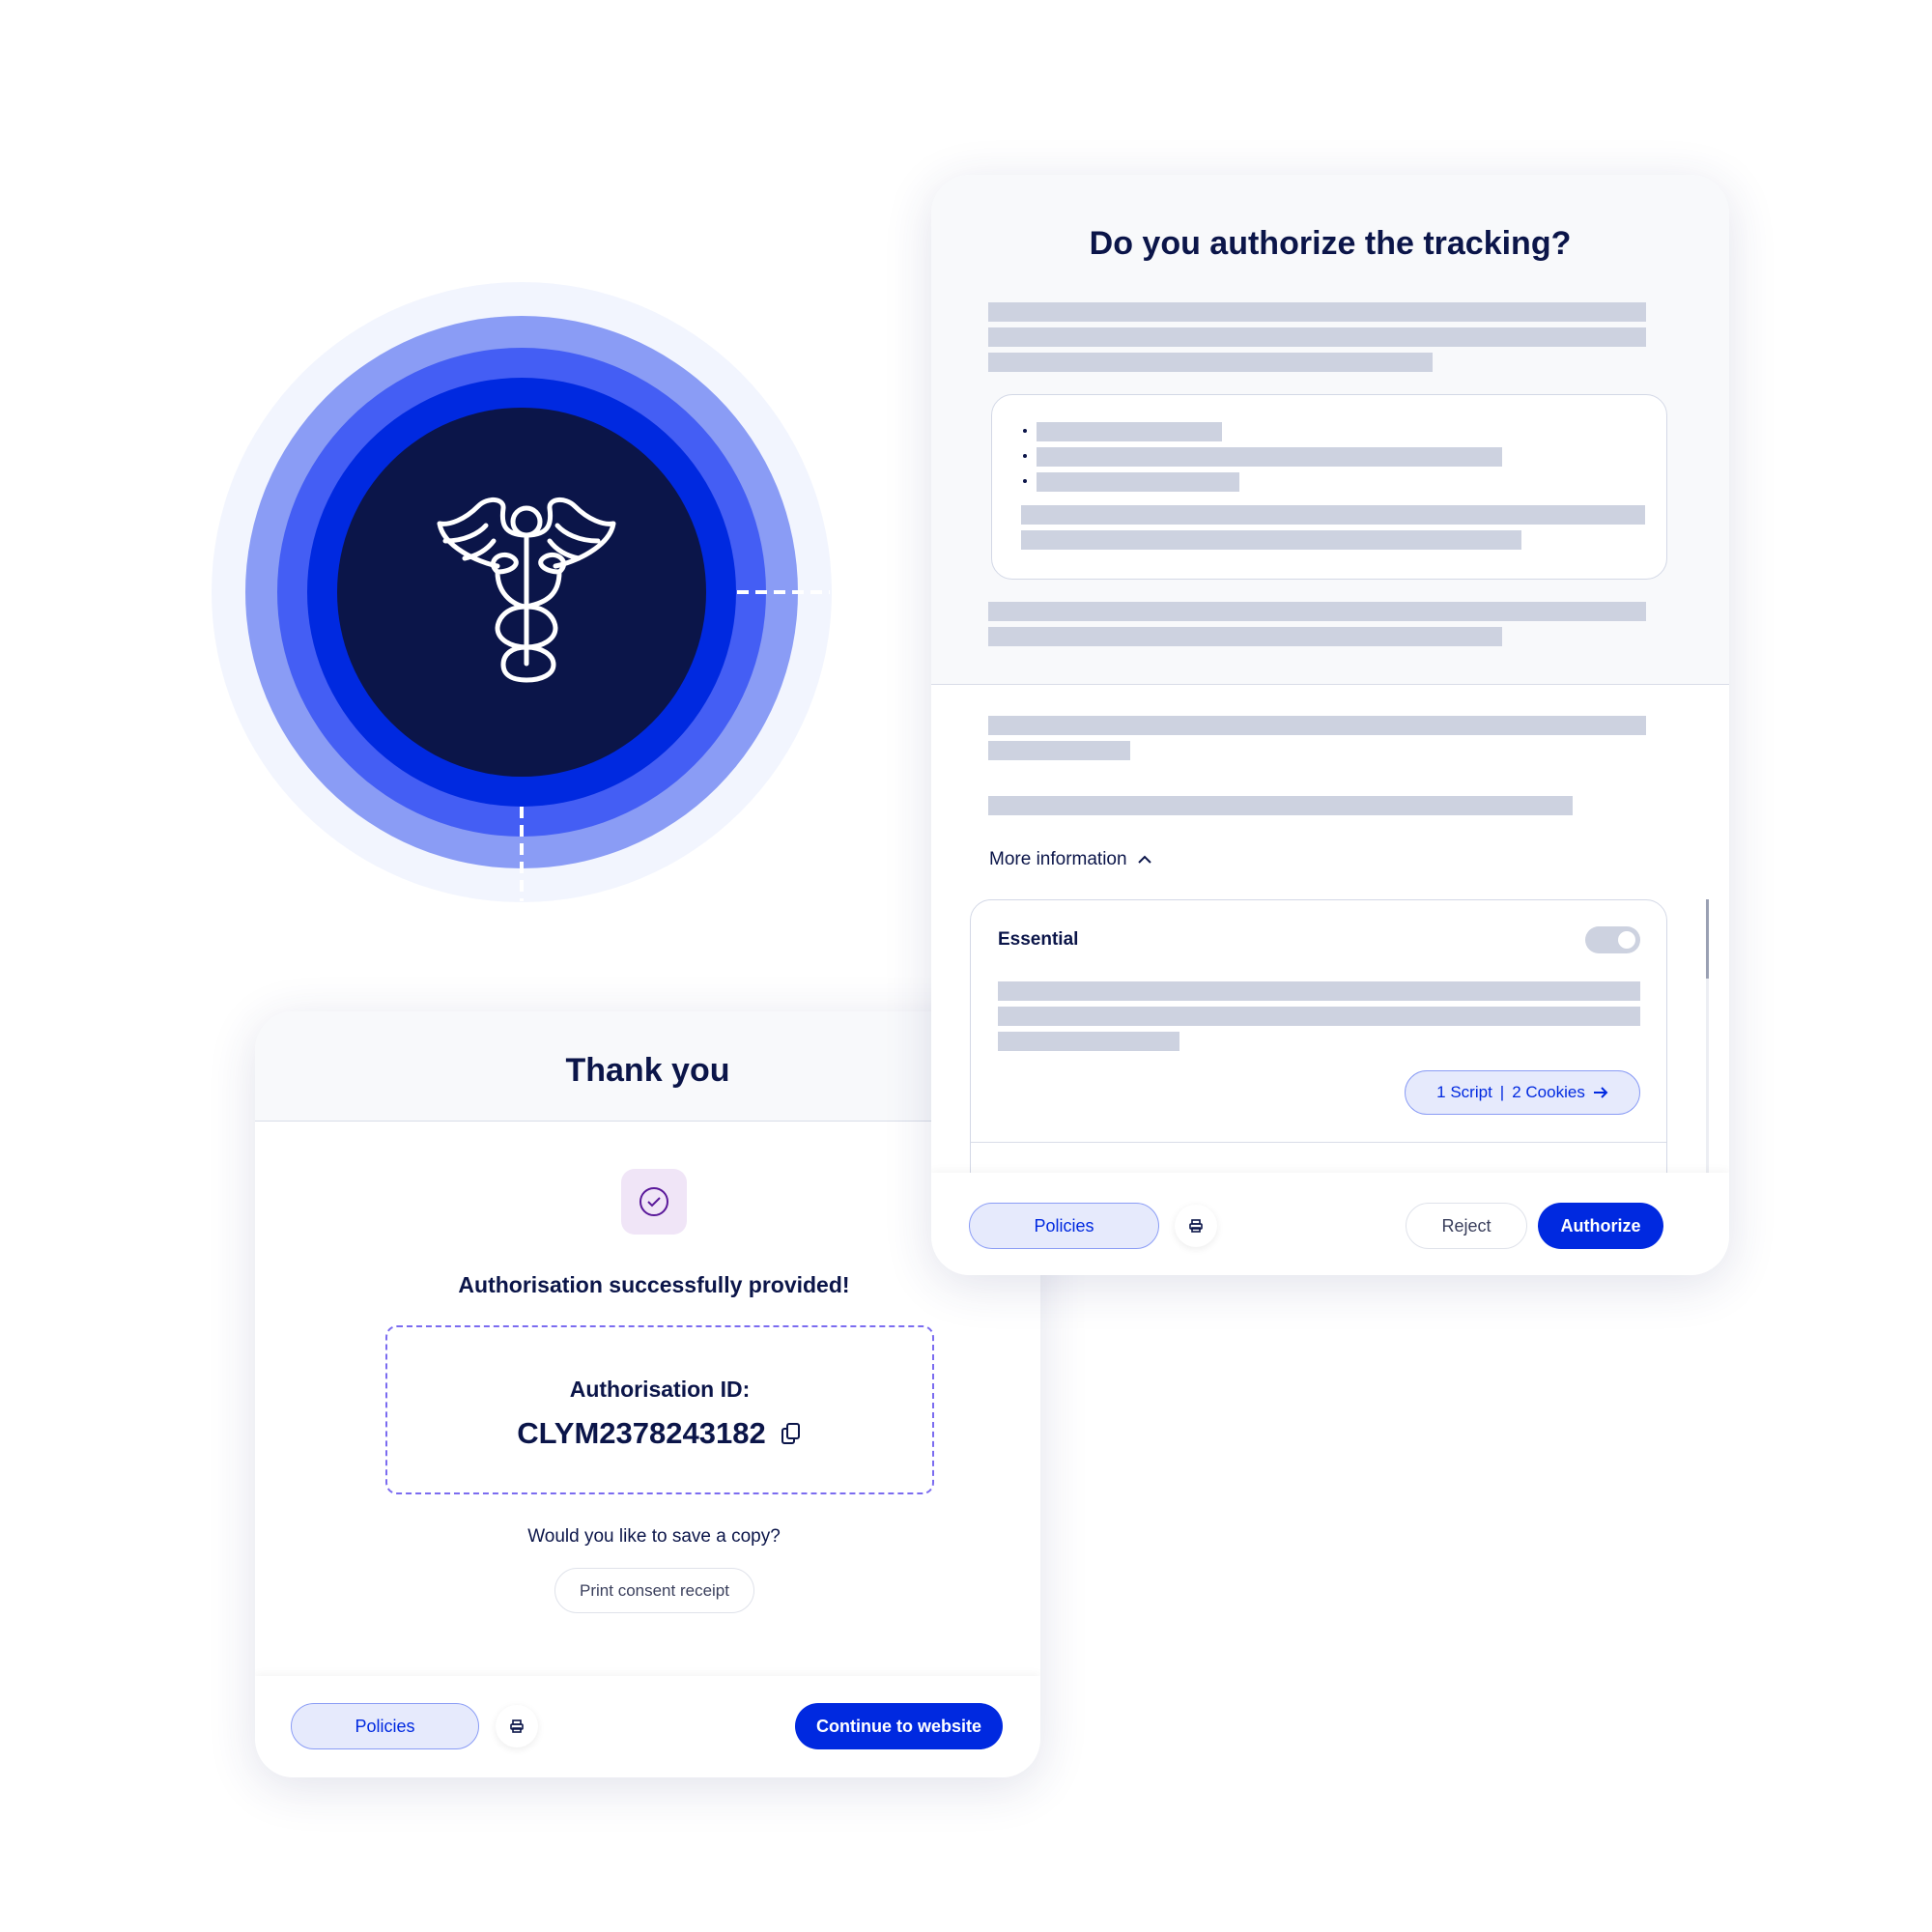 The height and width of the screenshot is (1932, 1932). Describe the element at coordinates (659, 1409) in the screenshot. I see `authorisation-id-box: Authorisation ID: CLYM2378243182` at that location.